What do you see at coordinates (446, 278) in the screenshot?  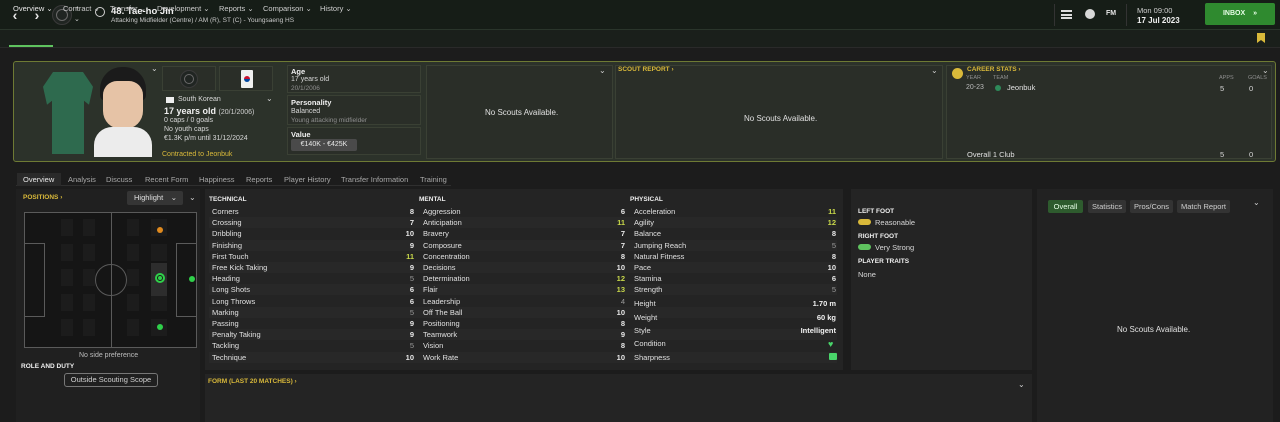 I see `mental-attribute-name: Determination` at bounding box center [446, 278].